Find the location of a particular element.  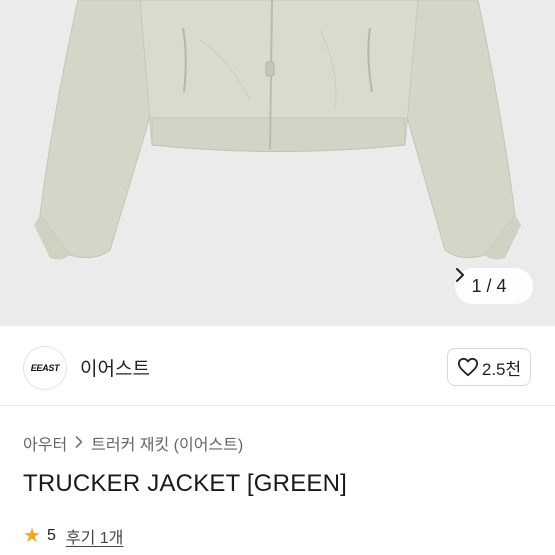

like-count: 2.5천 is located at coordinates (501, 369).